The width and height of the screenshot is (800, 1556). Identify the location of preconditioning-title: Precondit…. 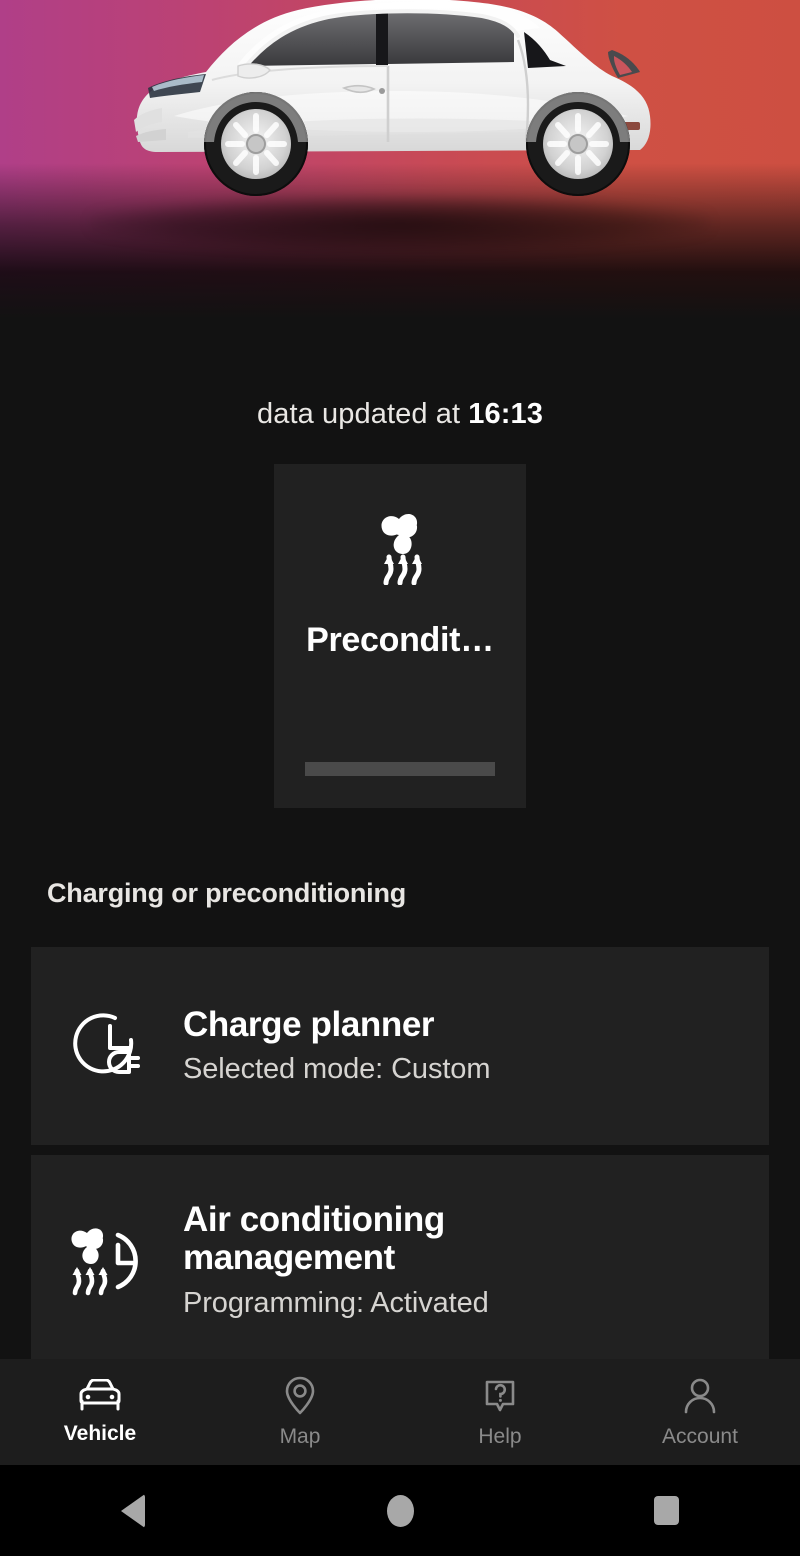
(400, 640).